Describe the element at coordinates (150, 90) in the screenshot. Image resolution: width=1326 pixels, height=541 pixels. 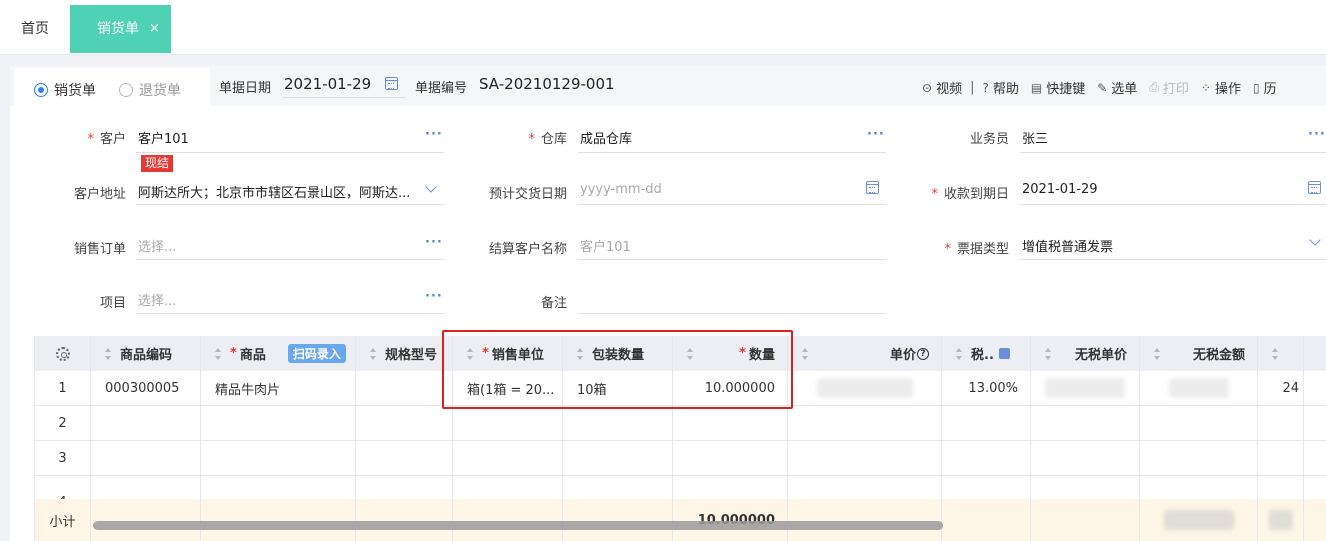
I see `radio-return: 退货单` at that location.